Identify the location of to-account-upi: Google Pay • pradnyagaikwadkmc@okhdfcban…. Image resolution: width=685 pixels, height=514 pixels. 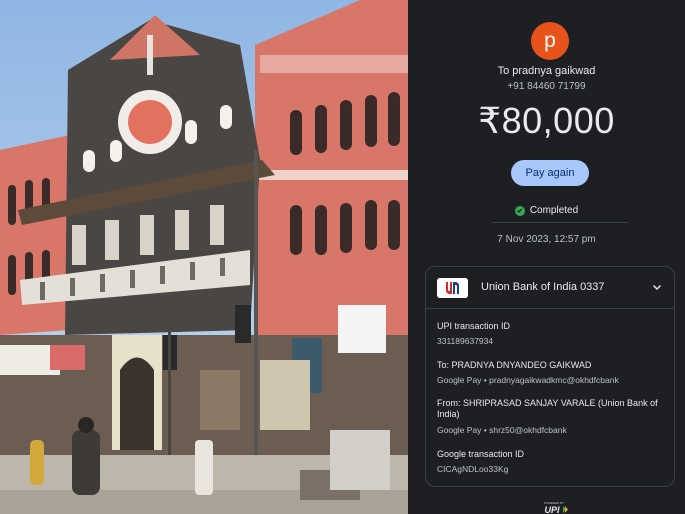
(528, 380).